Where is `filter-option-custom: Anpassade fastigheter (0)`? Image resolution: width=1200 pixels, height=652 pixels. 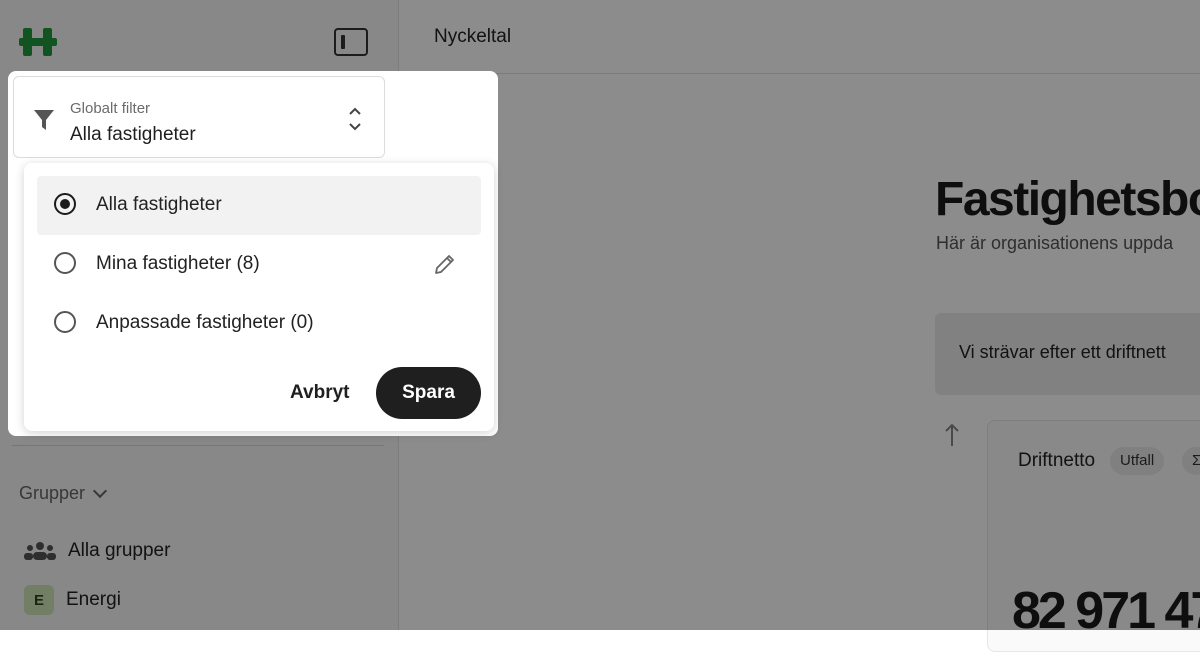
filter-option-custom: Anpassade fastigheter (0) is located at coordinates (259, 323).